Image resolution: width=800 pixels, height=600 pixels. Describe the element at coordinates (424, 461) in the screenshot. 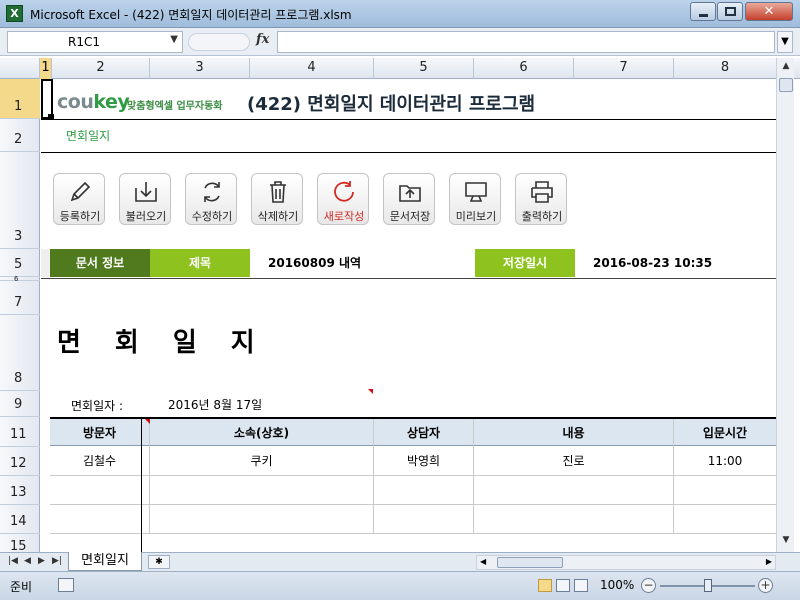

I see `table-cell: 박영희` at that location.